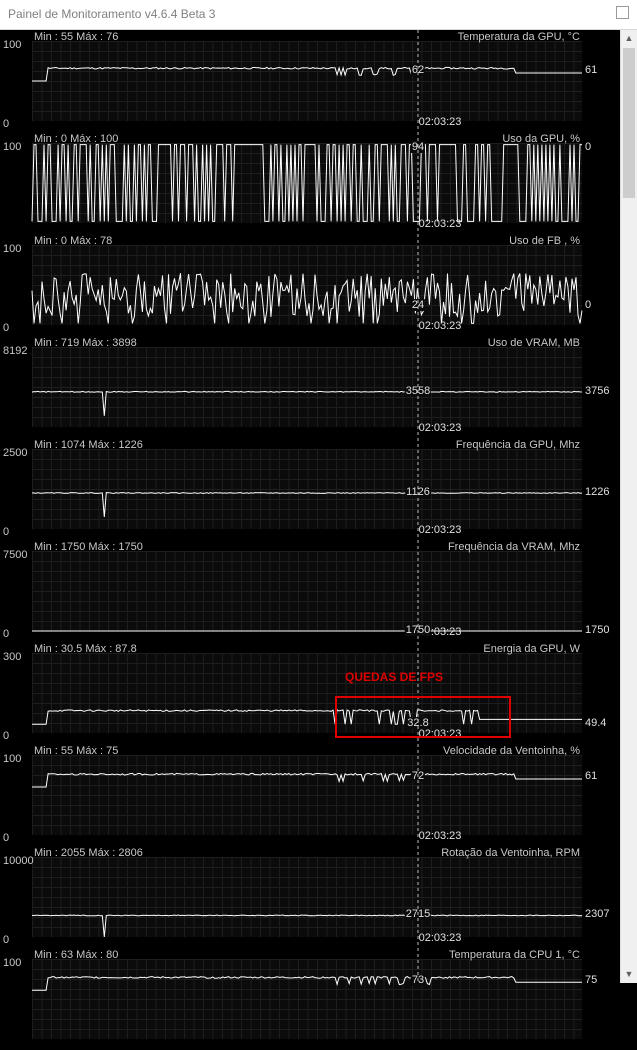  I want to click on scroll-down-arrow-icon: ▼, so click(629, 974).